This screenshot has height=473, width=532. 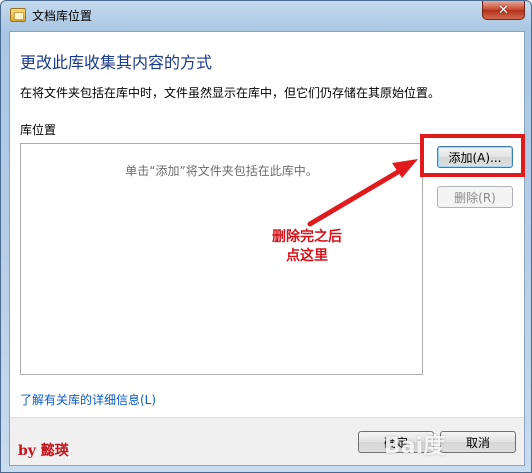 I want to click on annotation-text: 删除完之后 点这里, so click(x=307, y=247).